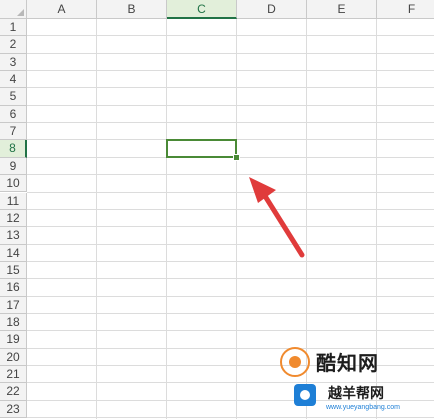 The width and height of the screenshot is (434, 419). I want to click on row-header-17: 17, so click(13, 305).